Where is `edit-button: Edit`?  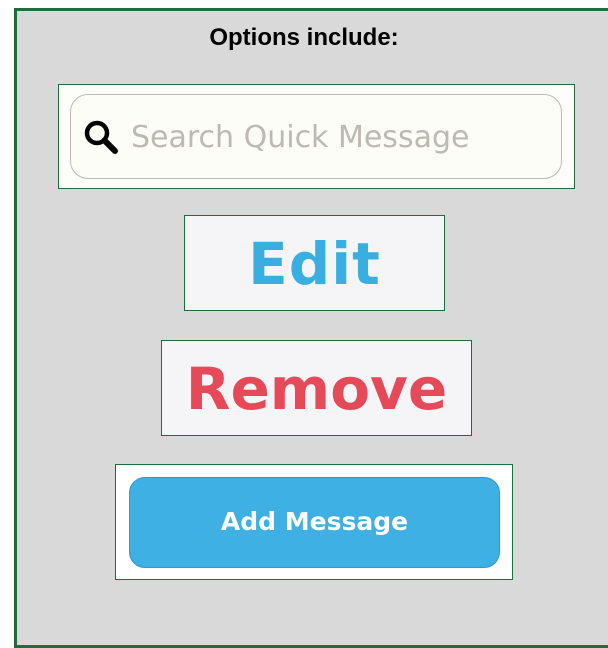 edit-button: Edit is located at coordinates (314, 264).